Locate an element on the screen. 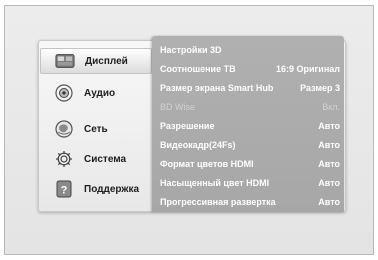  setting-label: Насыщенный цвет HDMI is located at coordinates (215, 182).